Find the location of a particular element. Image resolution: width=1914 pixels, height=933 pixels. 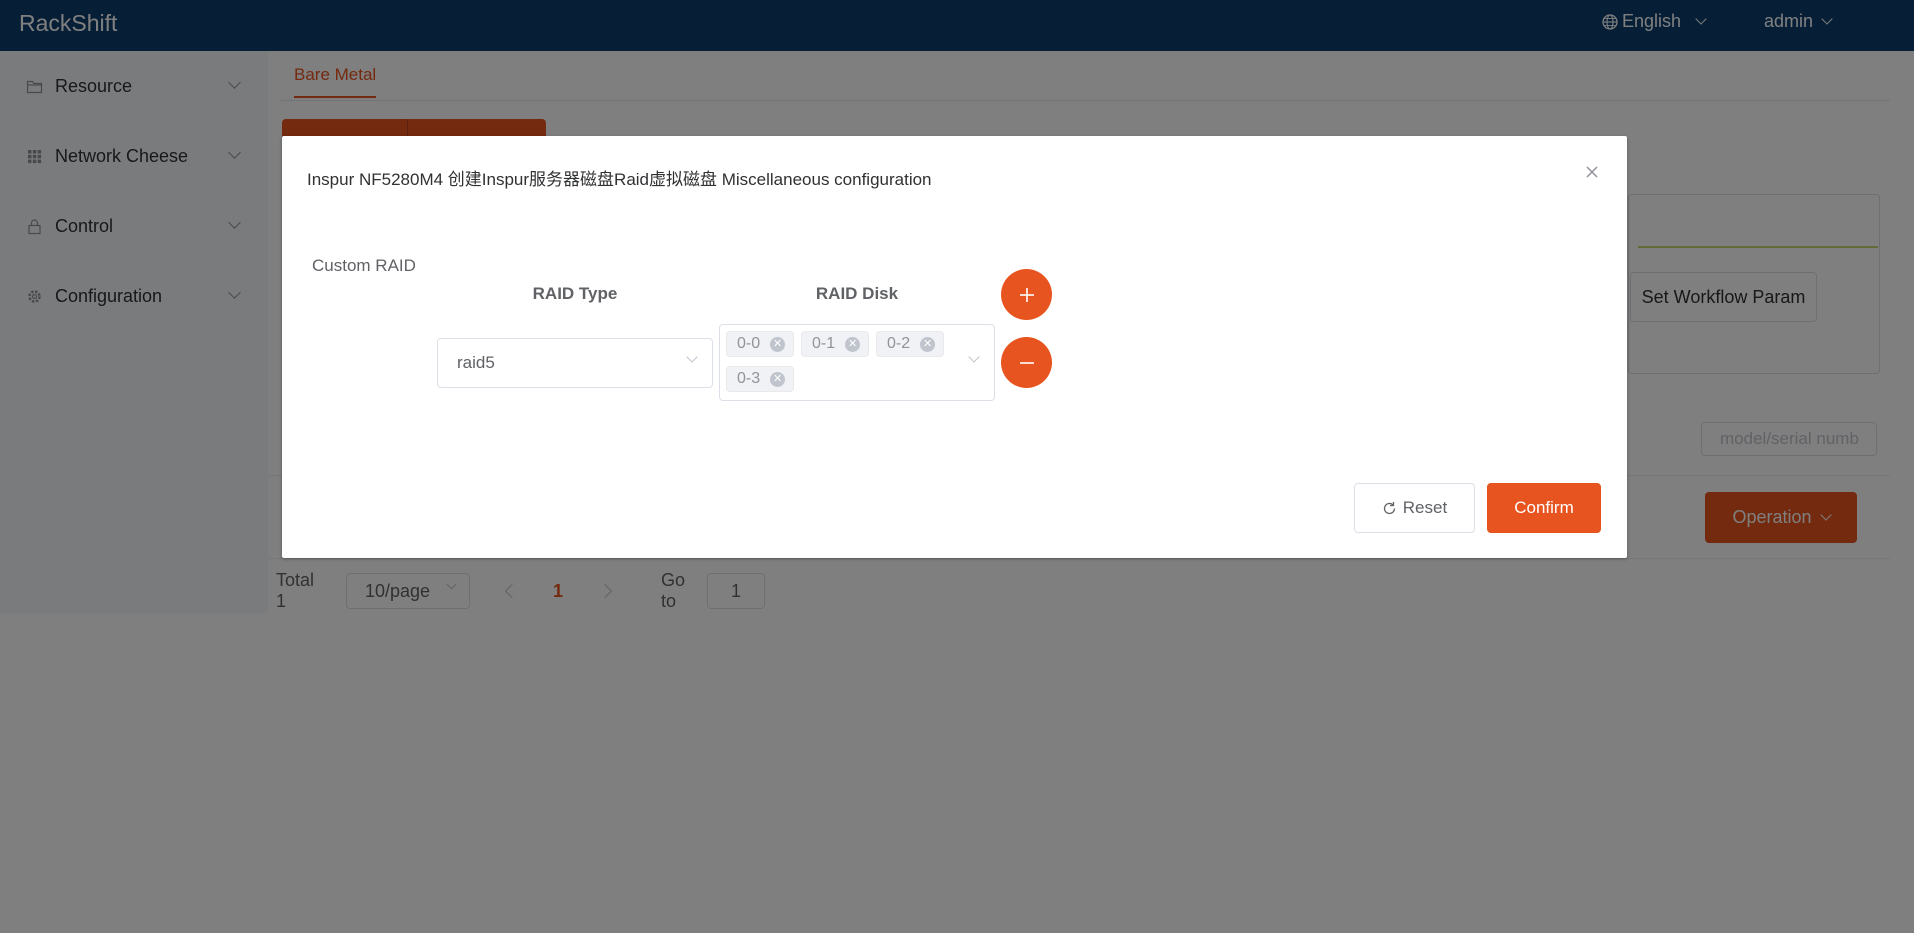

disk-tag: 0-2 ✕ is located at coordinates (910, 344).